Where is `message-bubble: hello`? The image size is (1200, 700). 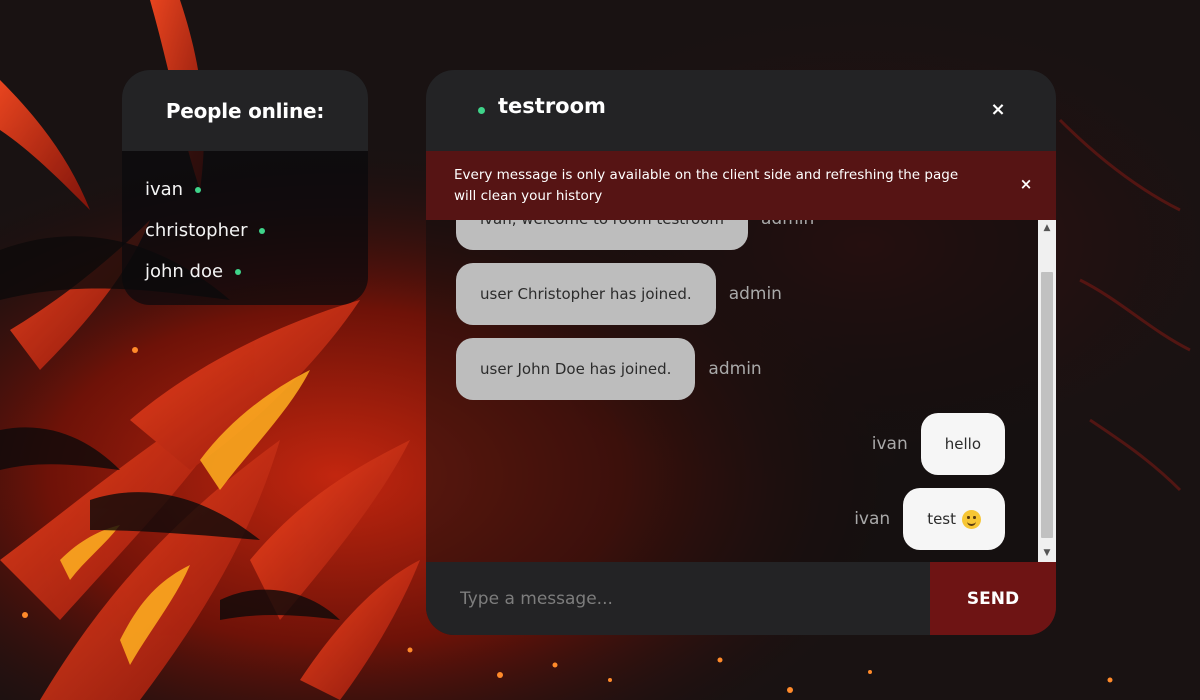
message-bubble: hello is located at coordinates (962, 444).